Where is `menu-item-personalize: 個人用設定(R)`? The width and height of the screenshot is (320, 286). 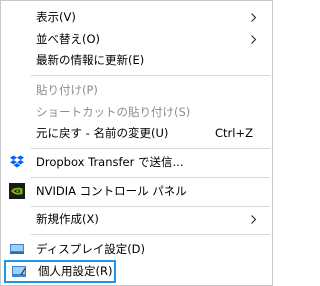
menu-item-personalize: 個人用設定(R) is located at coordinates (60, 271).